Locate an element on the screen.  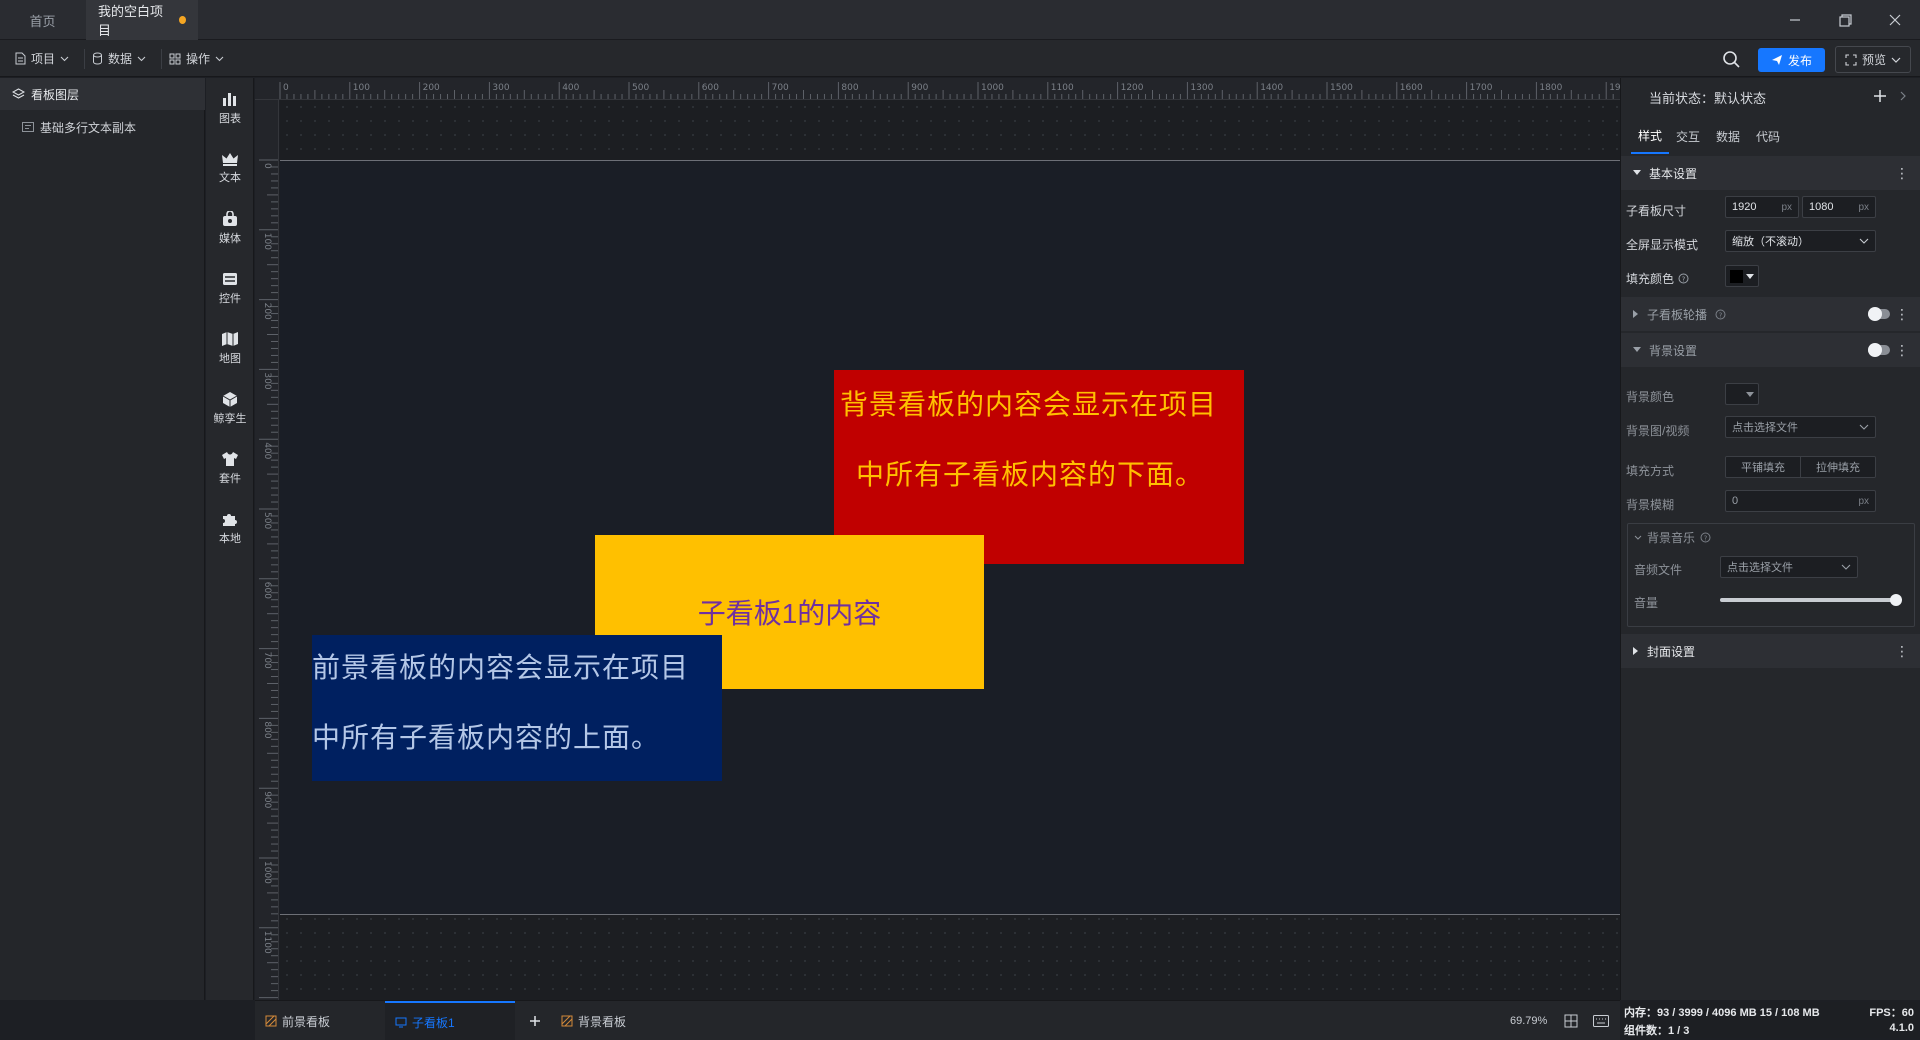
tab-label: 背景看板 is located at coordinates (602, 1021).